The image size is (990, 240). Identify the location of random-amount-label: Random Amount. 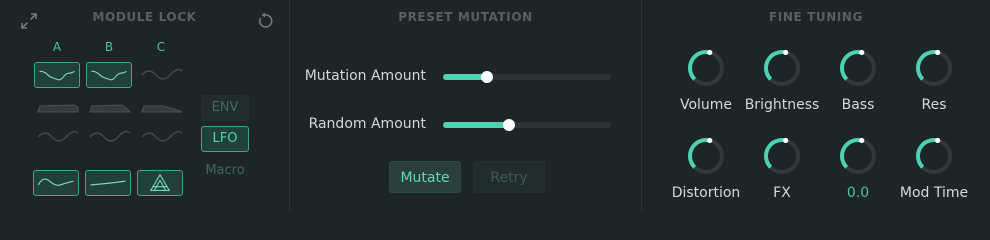
(367, 124).